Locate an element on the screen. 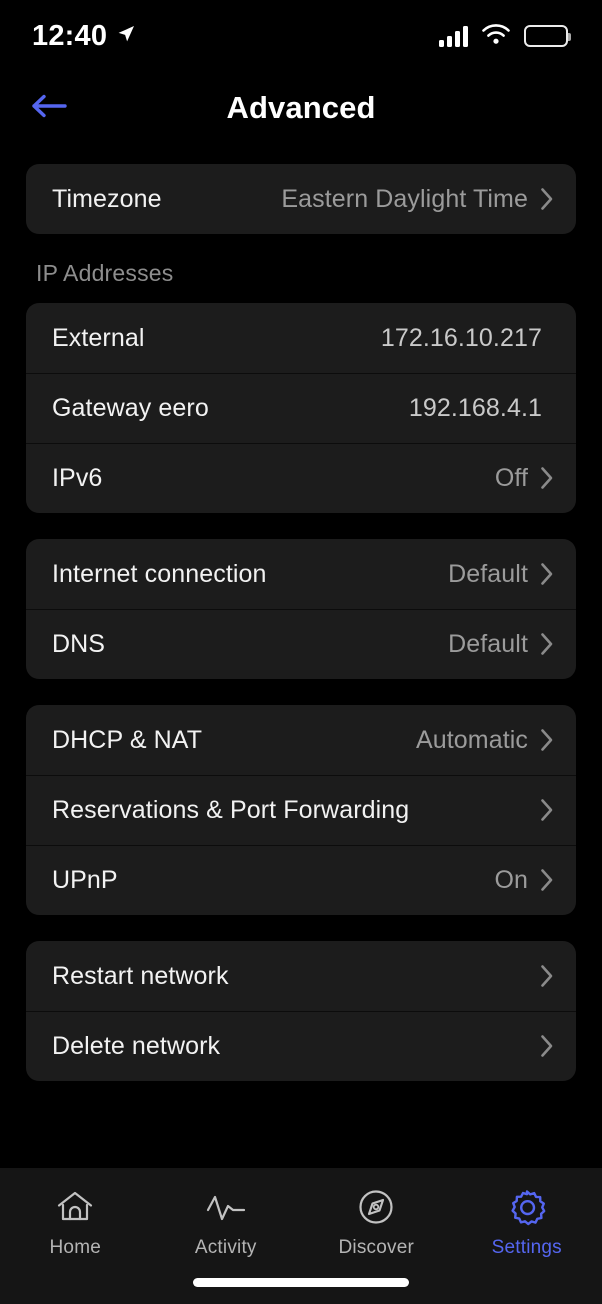 The image size is (602, 1304). tab-label: Home is located at coordinates (75, 1247).